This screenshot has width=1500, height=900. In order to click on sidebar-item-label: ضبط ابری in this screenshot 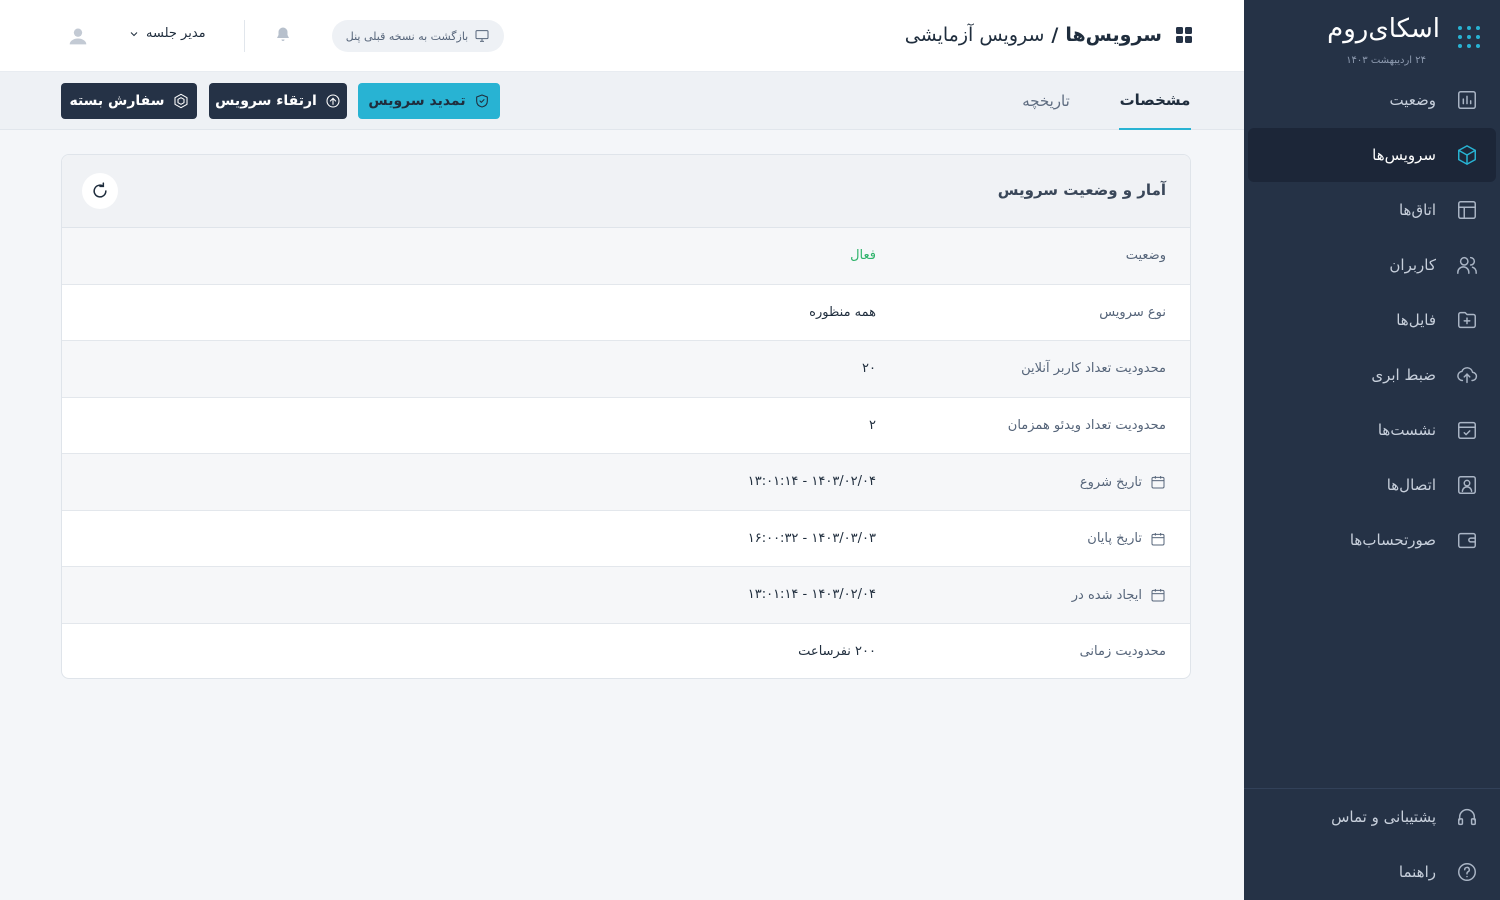, I will do `click(1403, 375)`.